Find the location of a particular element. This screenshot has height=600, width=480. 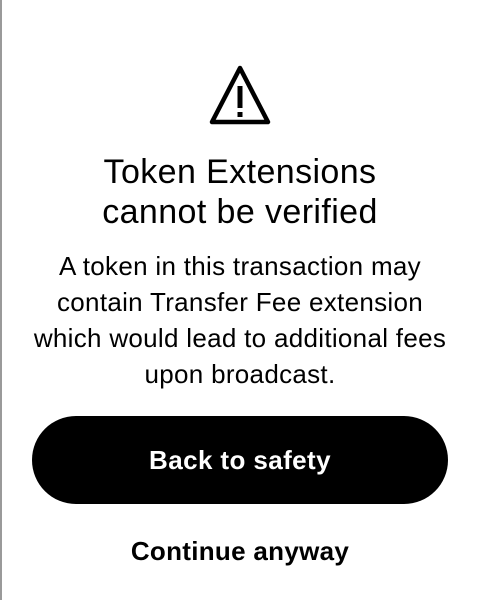

warning-title-line-1: Token Extensions is located at coordinates (240, 172).